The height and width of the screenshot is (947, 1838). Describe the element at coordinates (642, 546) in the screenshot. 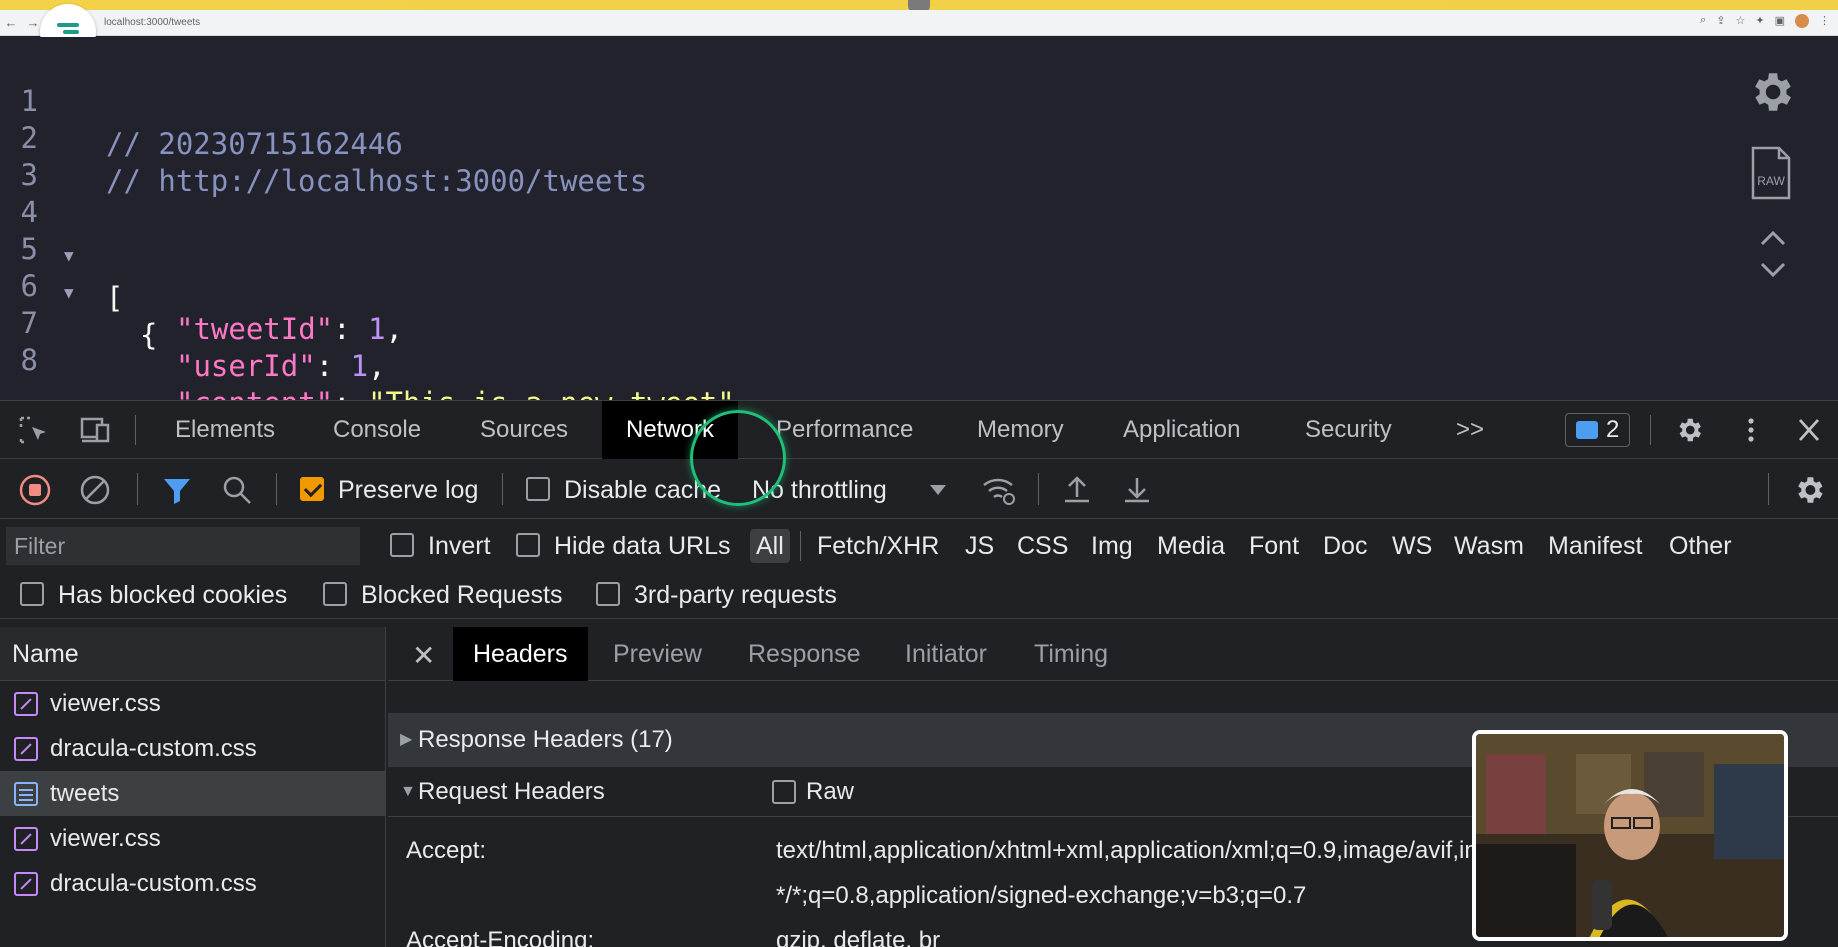

I see `hide-data-urls-label: Hide data URLs` at that location.